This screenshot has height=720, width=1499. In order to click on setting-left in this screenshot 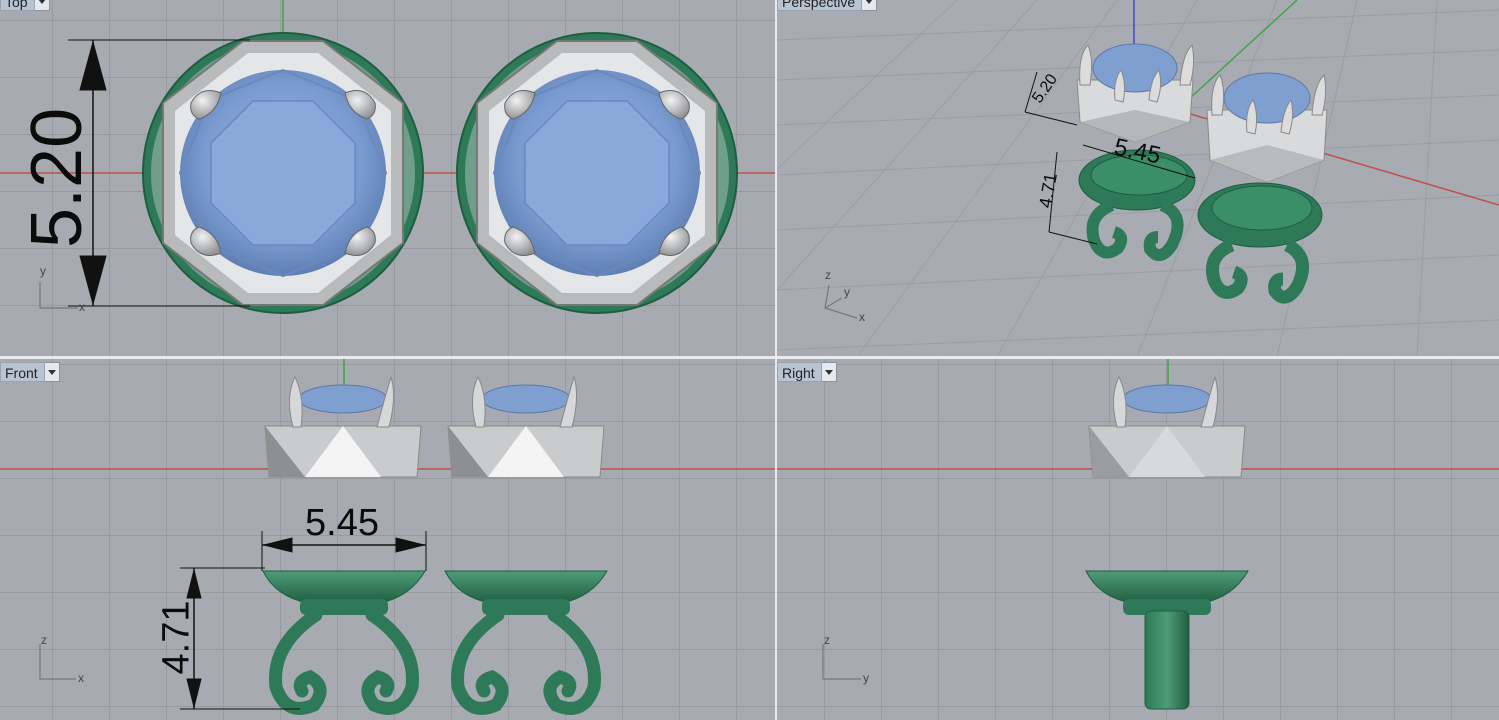, I will do `click(1135, 93)`.